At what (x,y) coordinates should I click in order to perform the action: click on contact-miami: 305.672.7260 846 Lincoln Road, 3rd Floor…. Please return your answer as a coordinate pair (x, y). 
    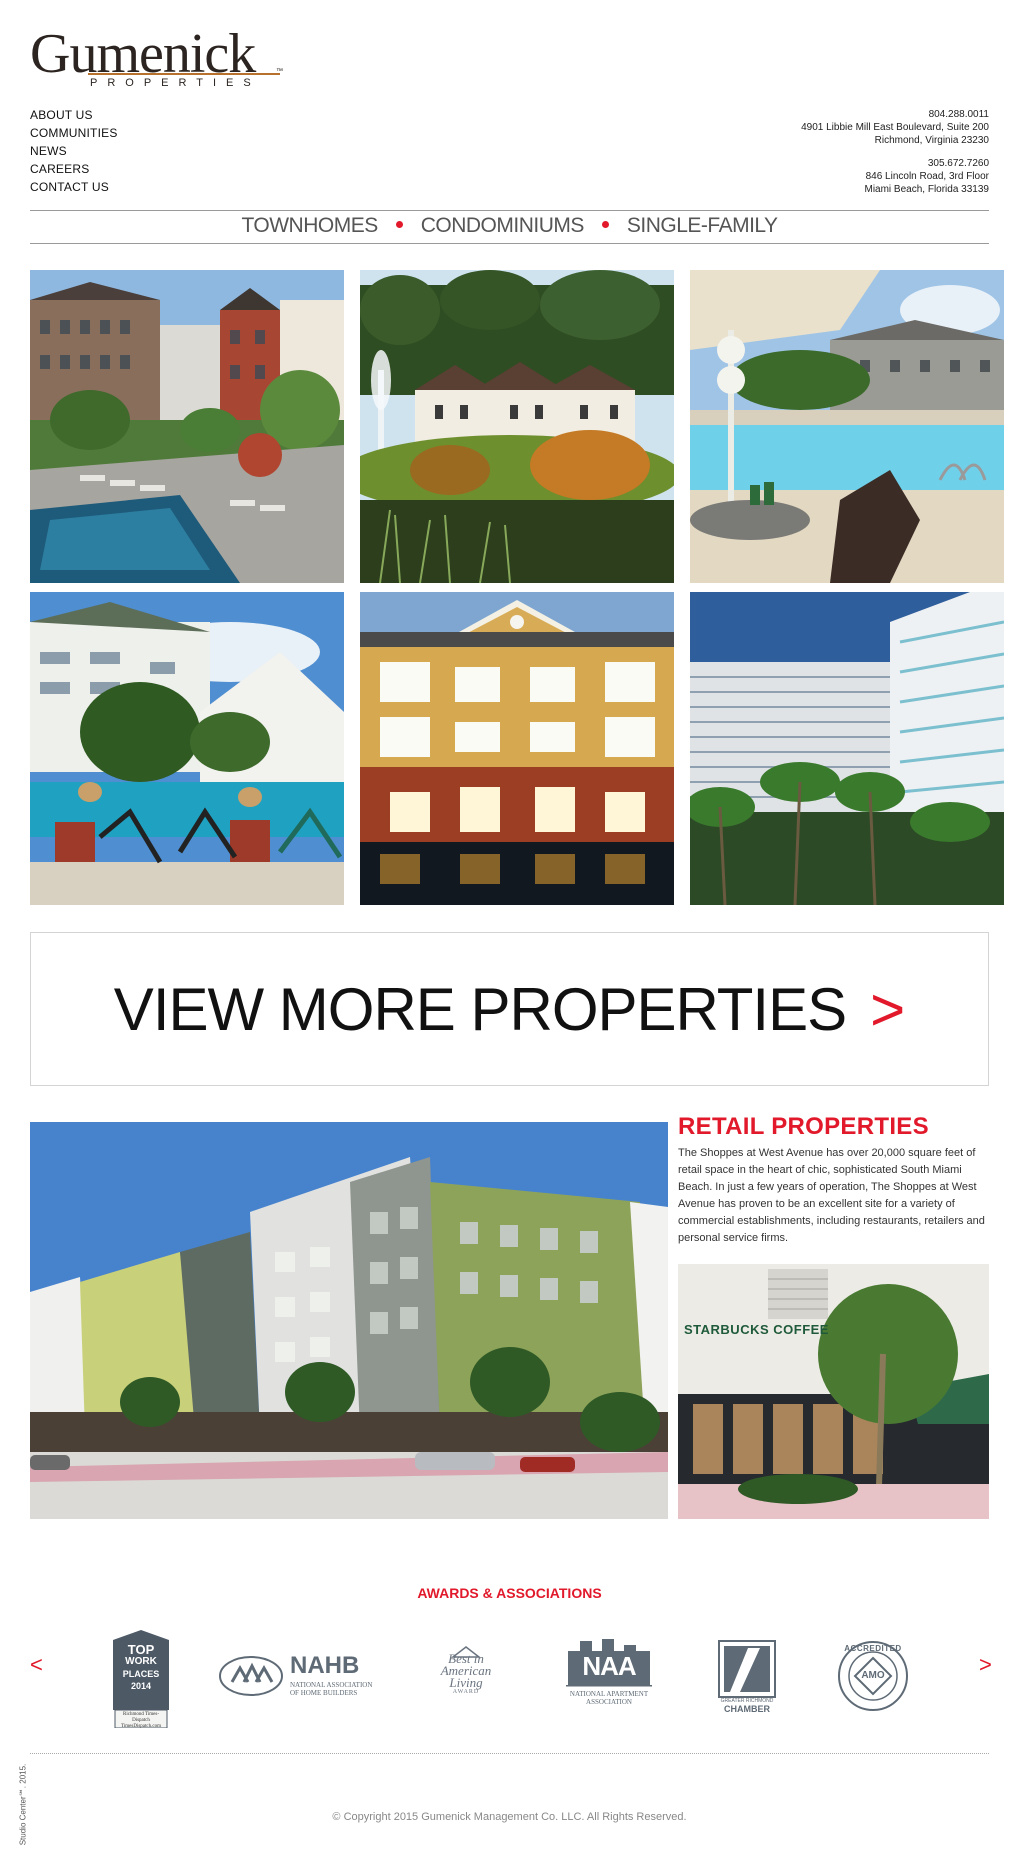
    Looking at the image, I should click on (895, 176).